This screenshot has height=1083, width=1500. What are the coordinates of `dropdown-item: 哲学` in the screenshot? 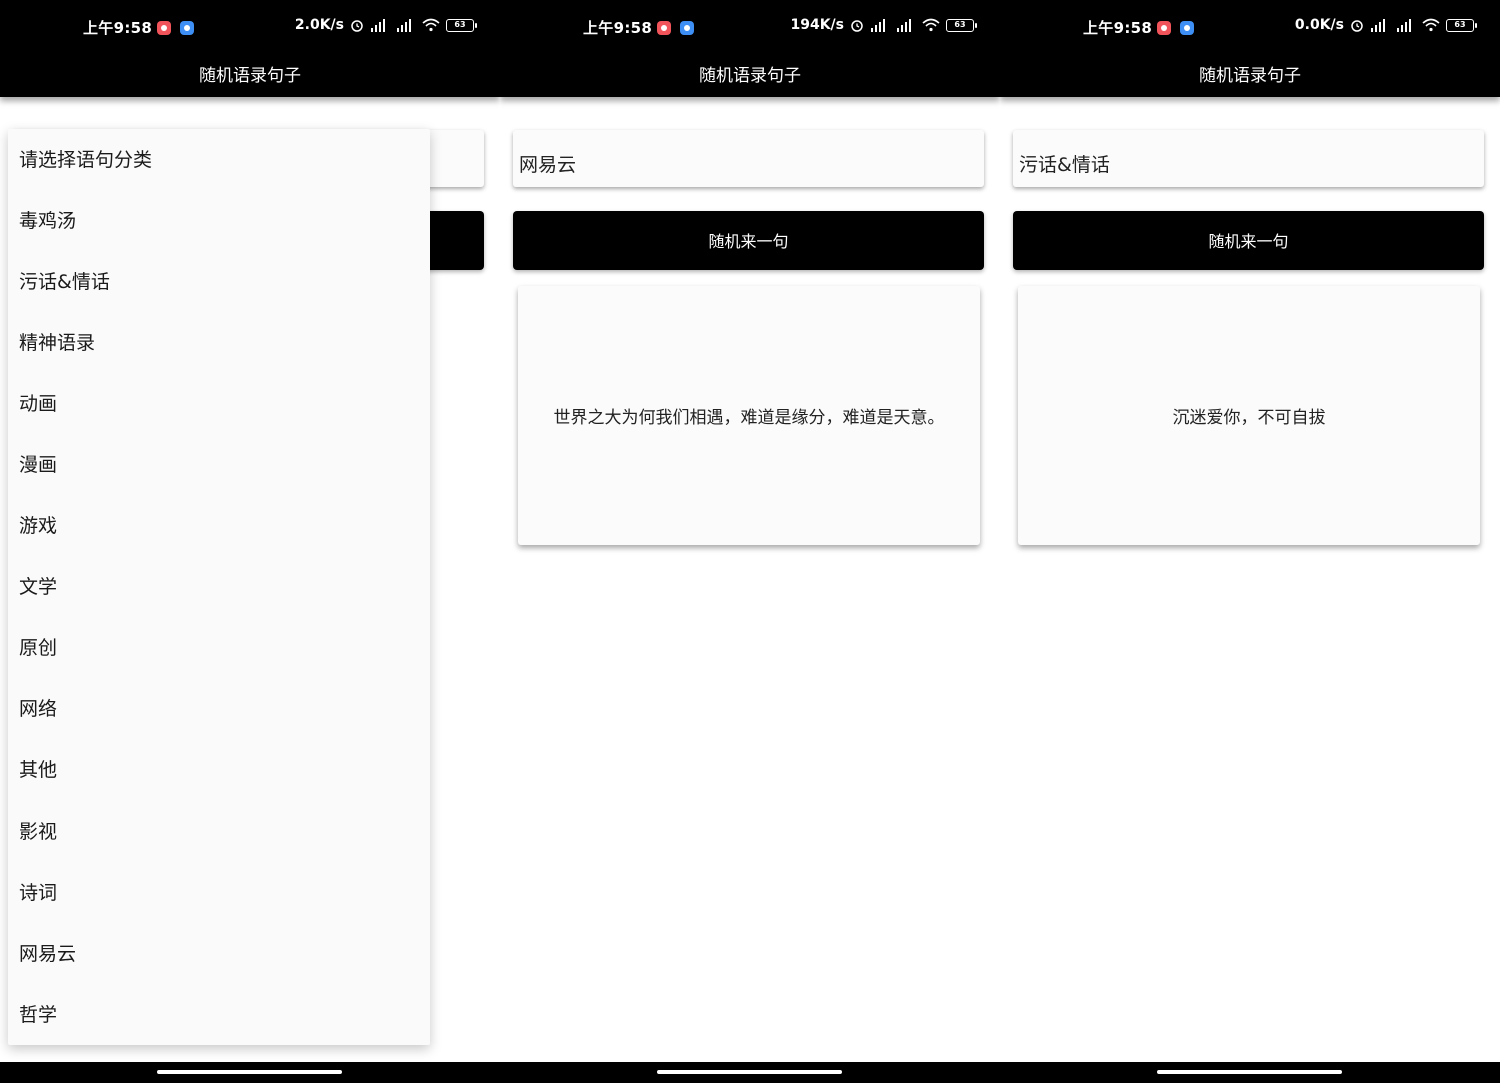 It's located at (38, 1015).